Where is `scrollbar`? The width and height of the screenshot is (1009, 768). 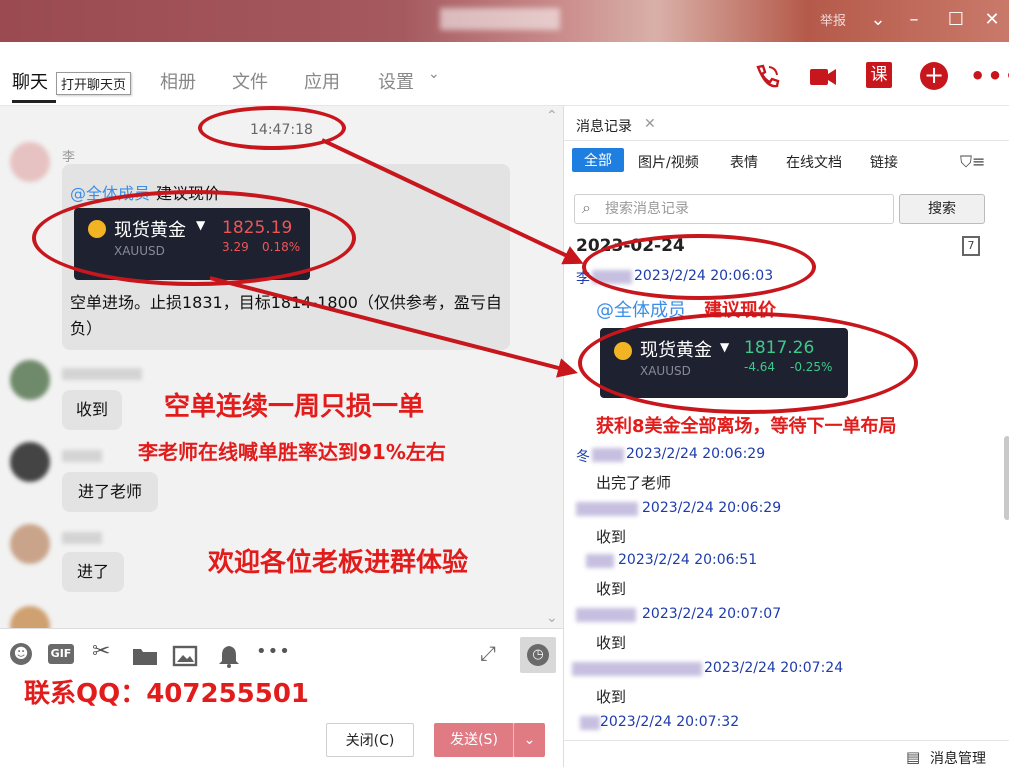
scrollbar is located at coordinates (1006, 478).